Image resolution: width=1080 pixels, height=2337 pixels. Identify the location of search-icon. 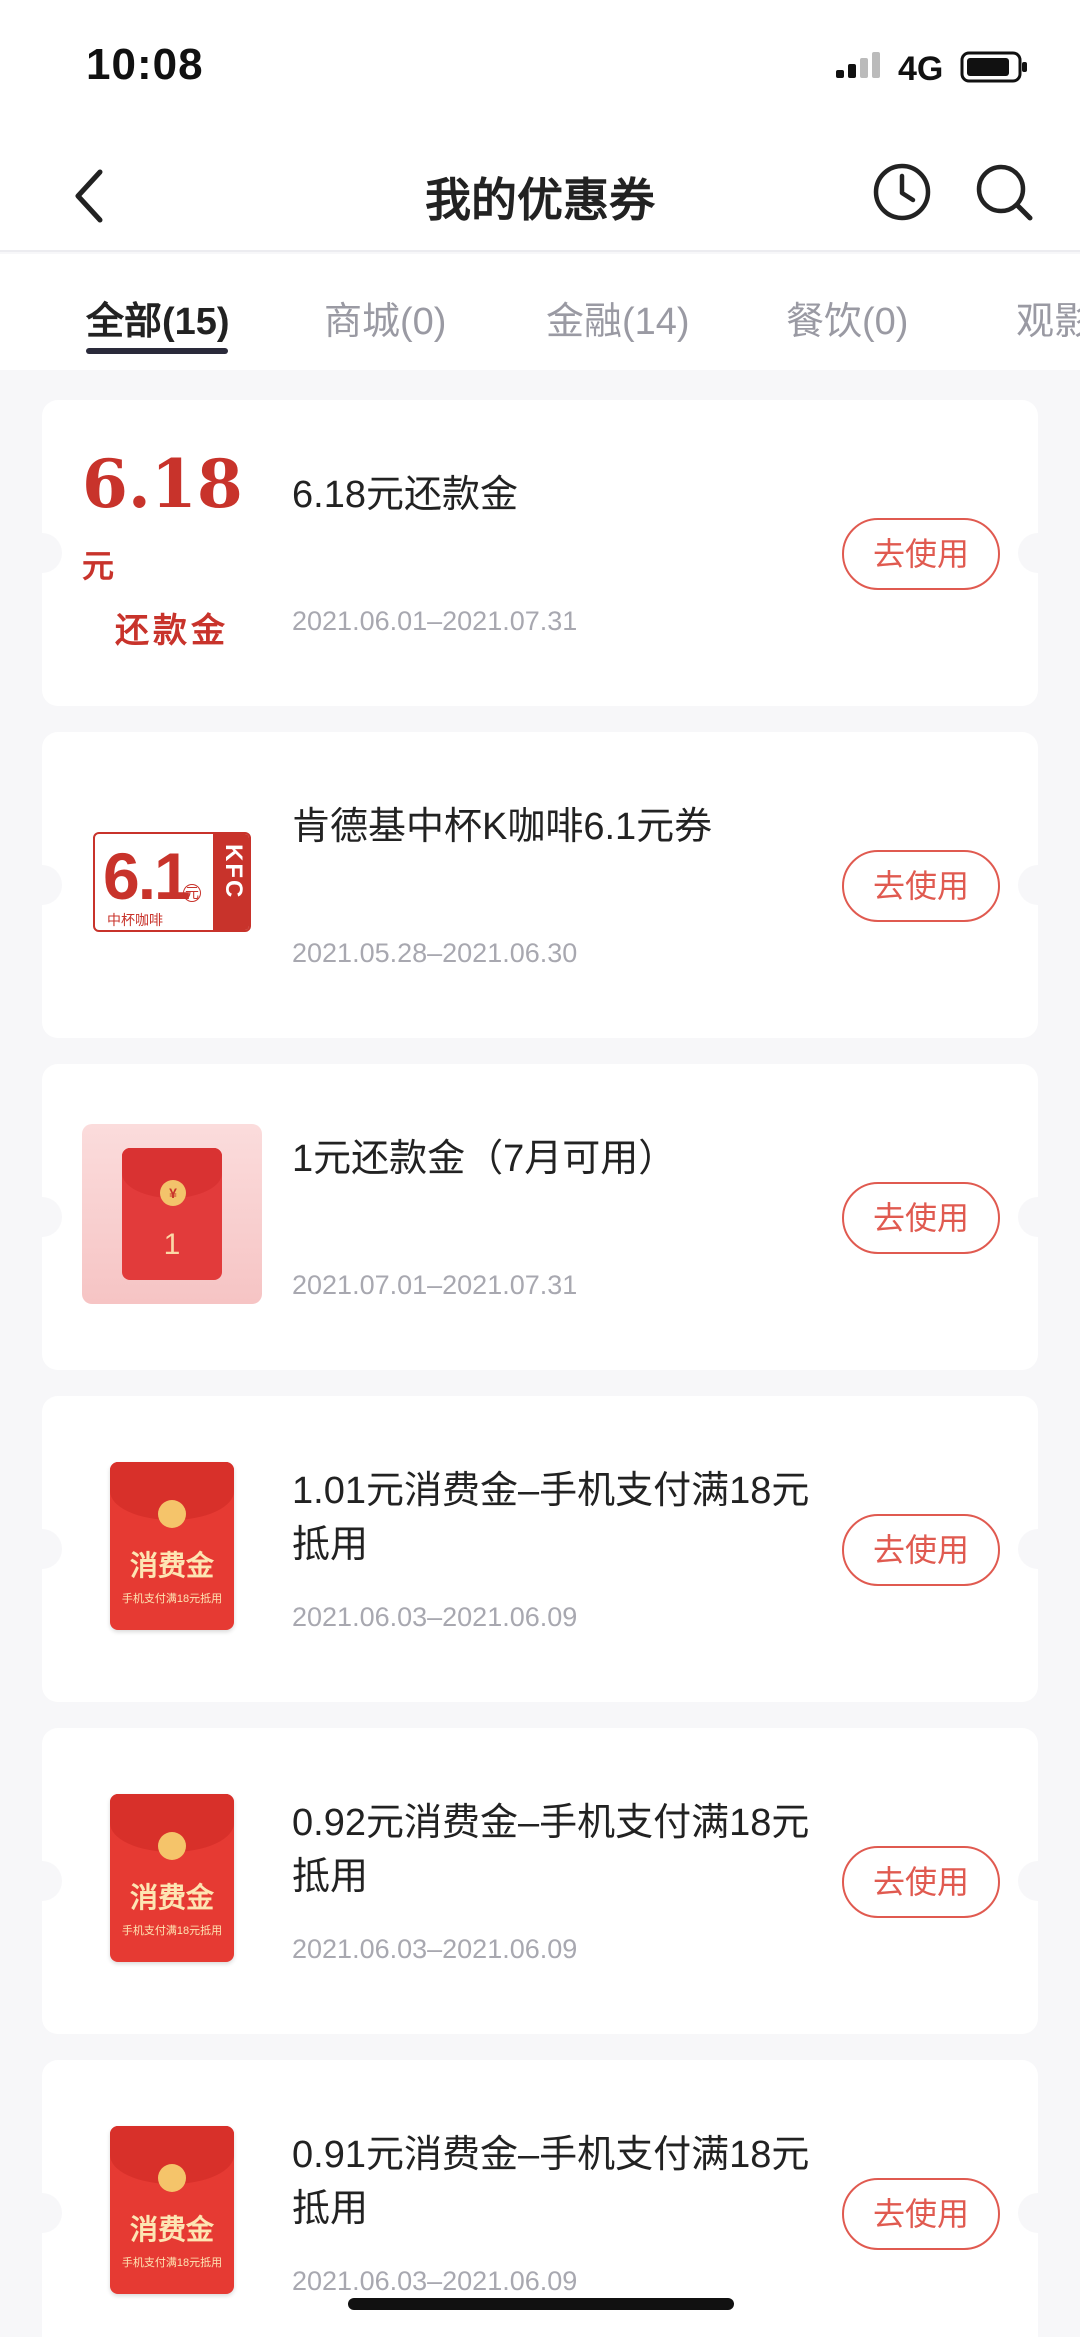
(1004, 192).